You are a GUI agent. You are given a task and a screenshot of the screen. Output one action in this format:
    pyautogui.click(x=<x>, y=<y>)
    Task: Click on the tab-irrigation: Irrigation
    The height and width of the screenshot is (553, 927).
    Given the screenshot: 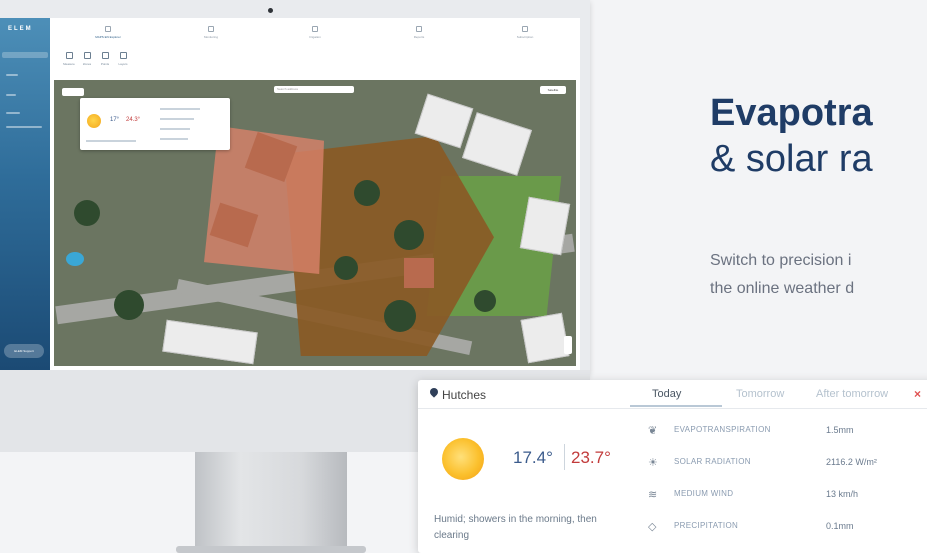 What is the action you would take?
    pyautogui.click(x=315, y=32)
    